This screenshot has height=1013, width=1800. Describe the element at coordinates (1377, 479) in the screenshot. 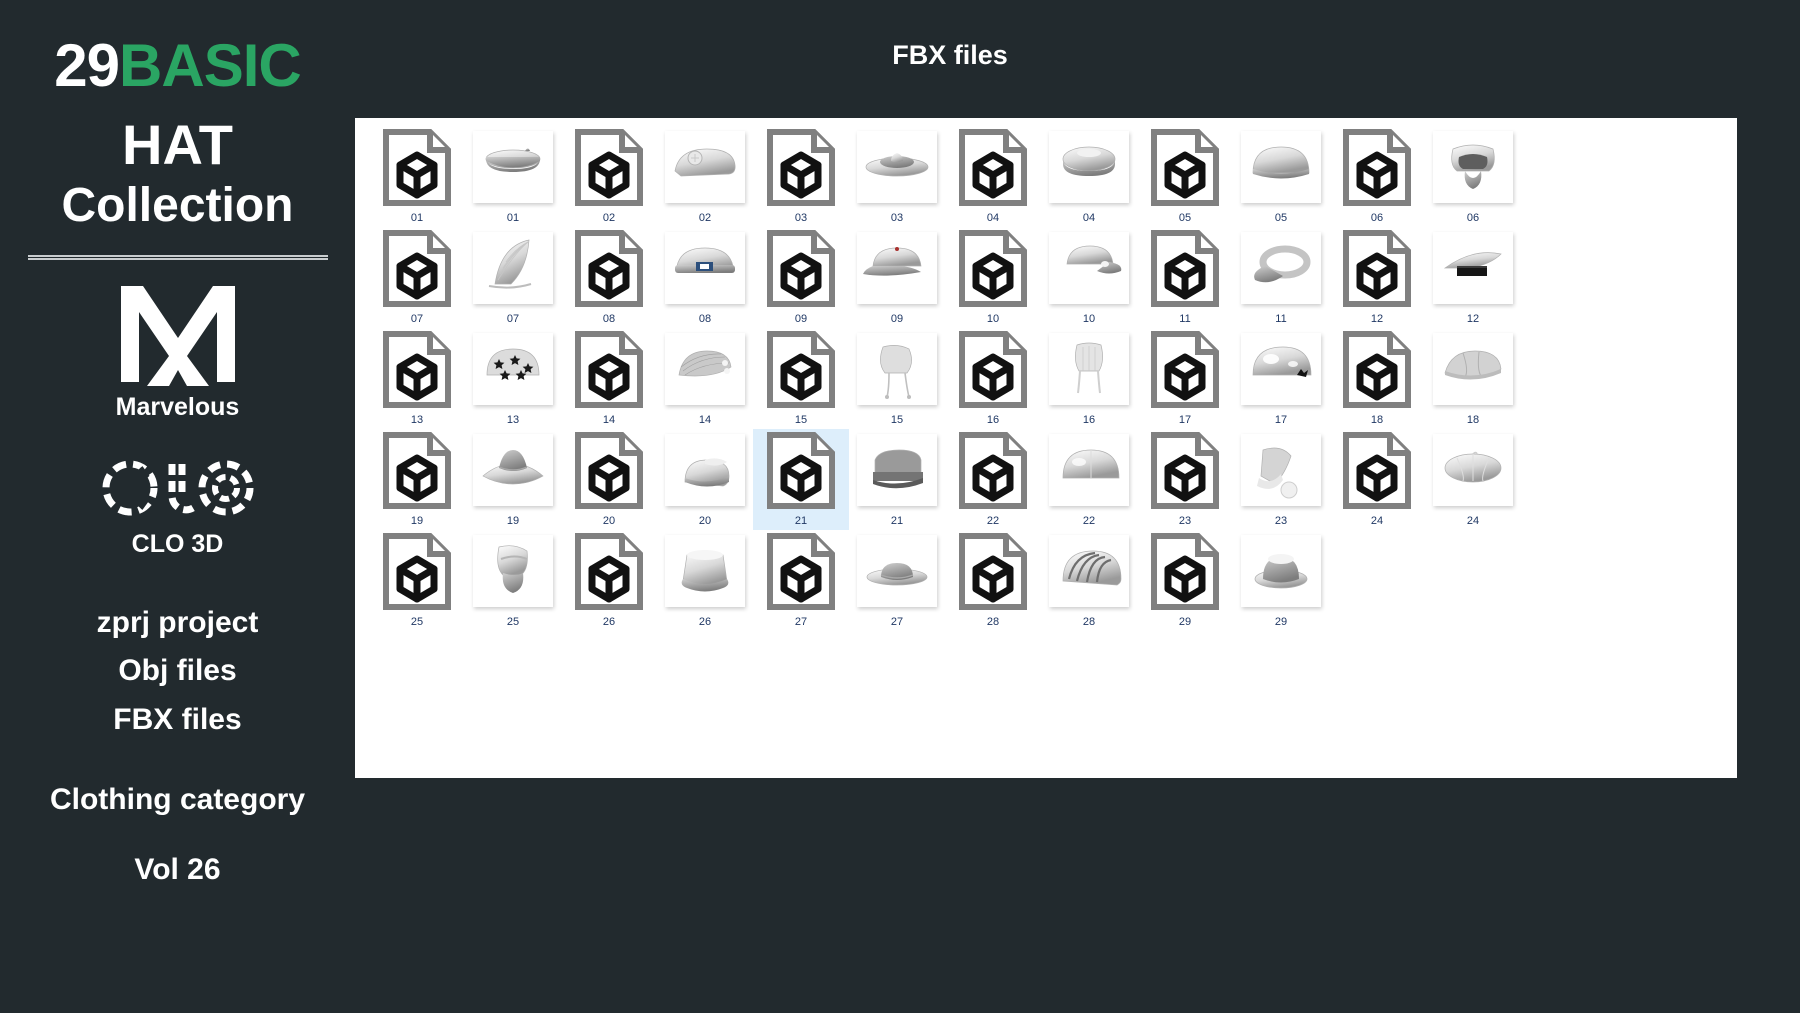

I see `file-item-24: 24` at that location.